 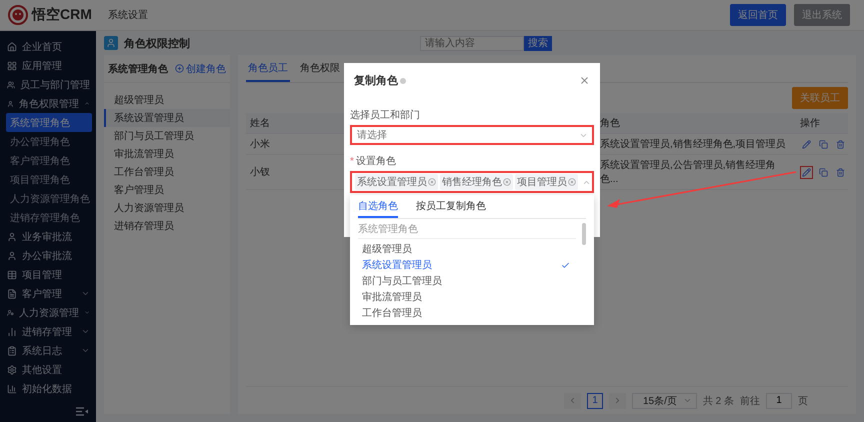 I want to click on sidebar-item: 客户管理, so click(x=48, y=293).